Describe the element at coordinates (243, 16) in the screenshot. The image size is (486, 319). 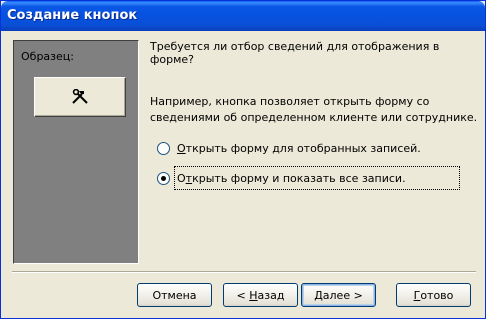
I see `title-bar: Создание кнопок` at that location.